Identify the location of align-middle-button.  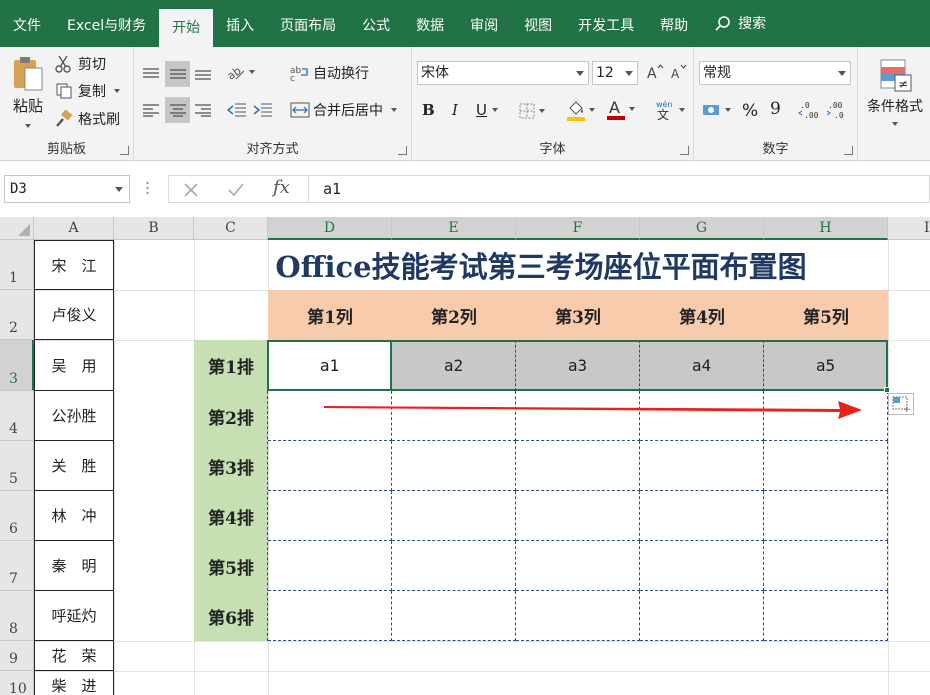
(177, 74).